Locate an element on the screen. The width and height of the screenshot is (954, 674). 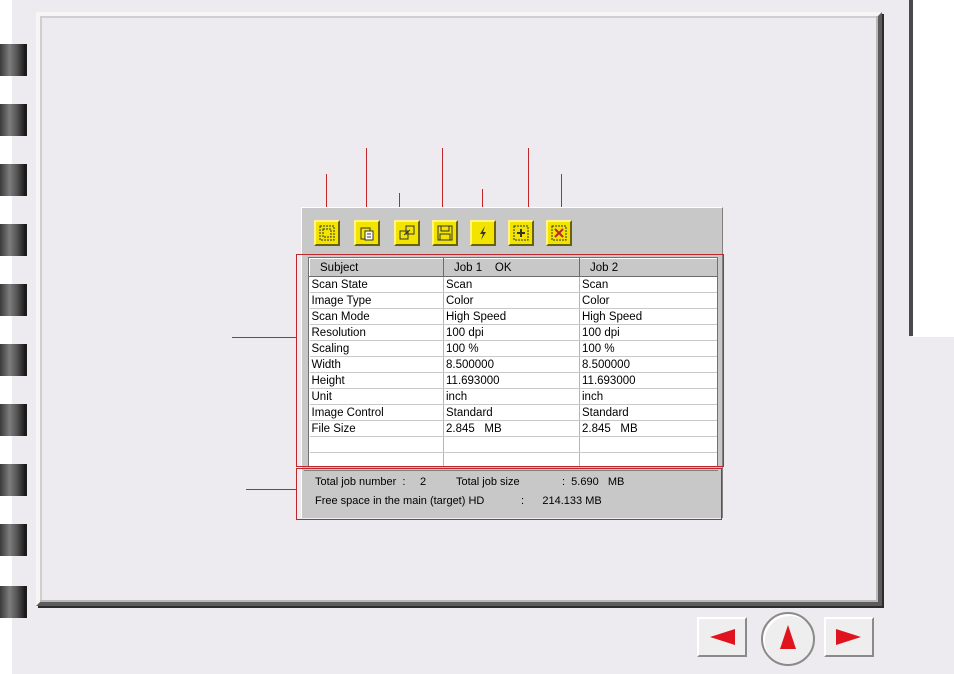
select-all-icon is located at coordinates (327, 233).